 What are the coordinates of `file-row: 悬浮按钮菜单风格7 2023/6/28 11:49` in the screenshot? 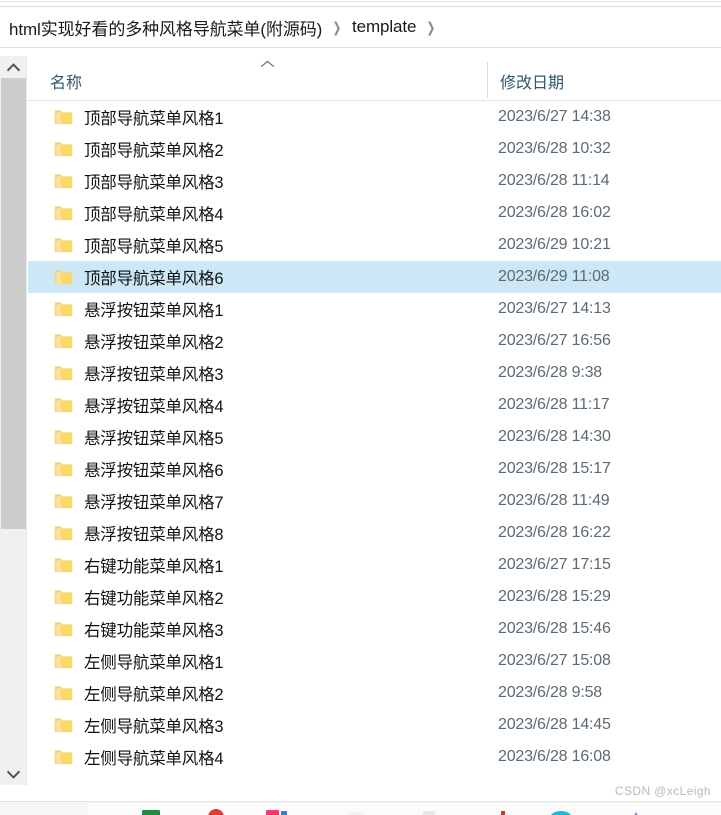 It's located at (374, 501).